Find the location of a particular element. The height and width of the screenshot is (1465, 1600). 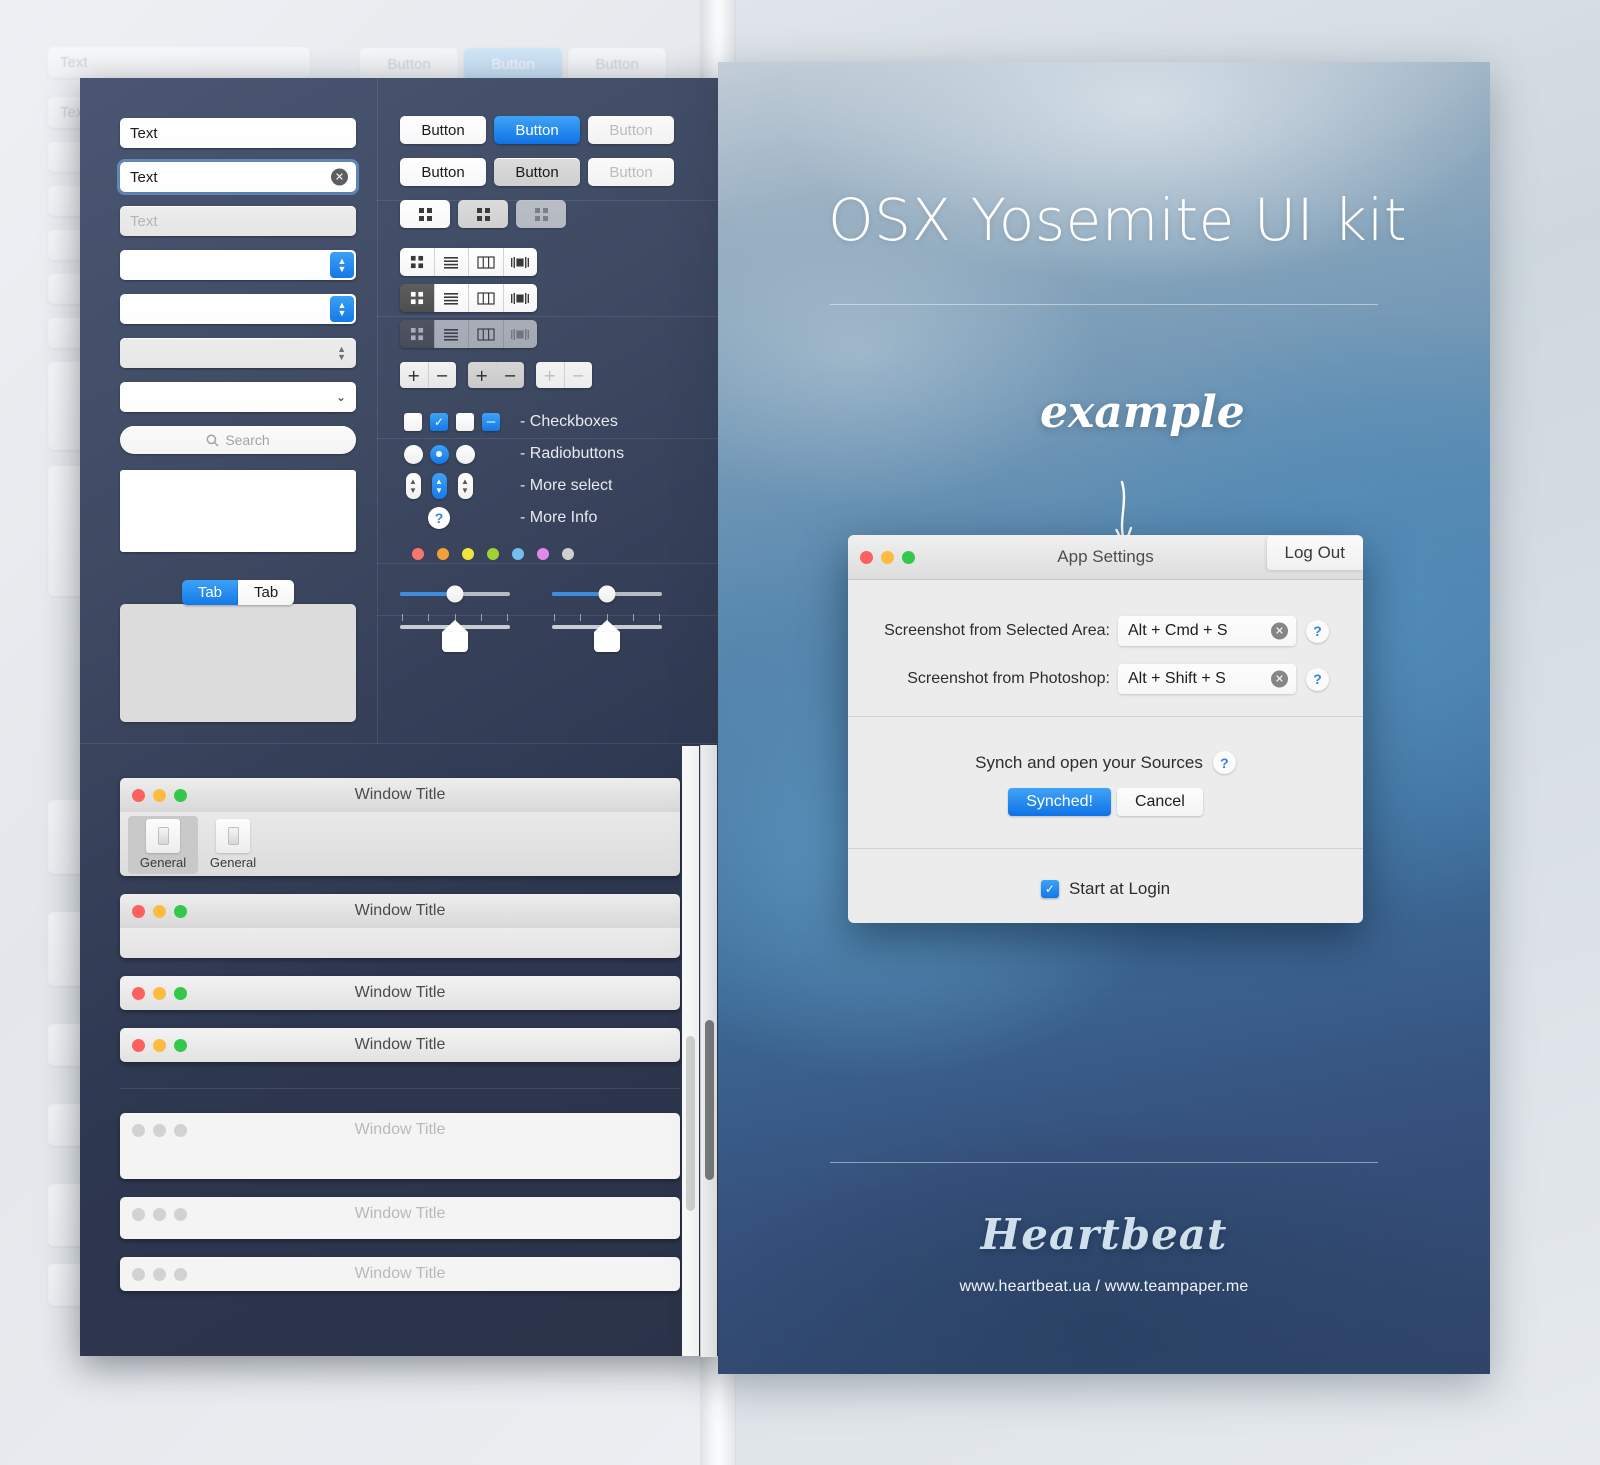

column-view-icon is located at coordinates (486, 334).